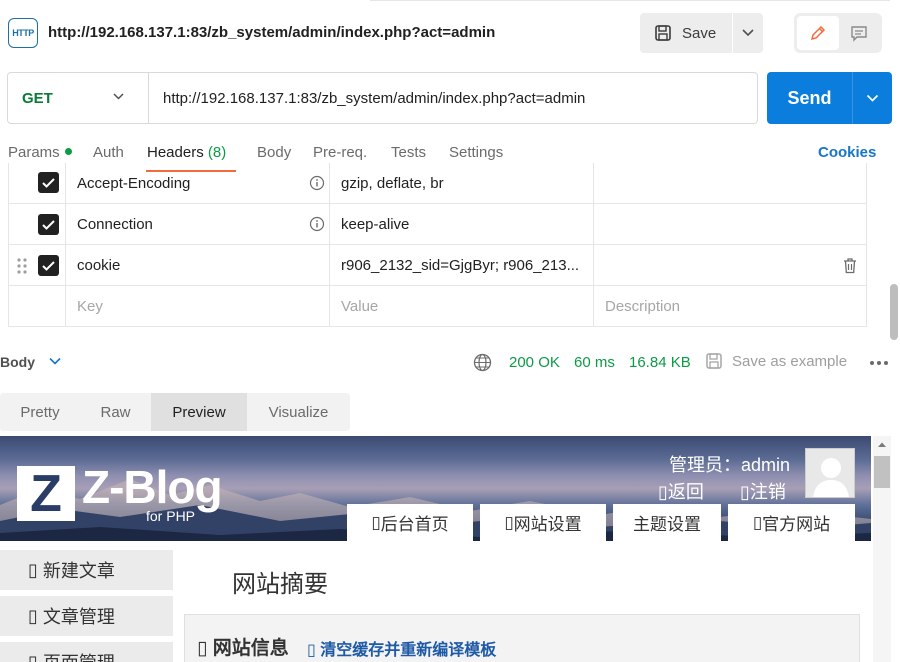 The image size is (900, 662). What do you see at coordinates (872, 98) in the screenshot?
I see `send-options-button` at bounding box center [872, 98].